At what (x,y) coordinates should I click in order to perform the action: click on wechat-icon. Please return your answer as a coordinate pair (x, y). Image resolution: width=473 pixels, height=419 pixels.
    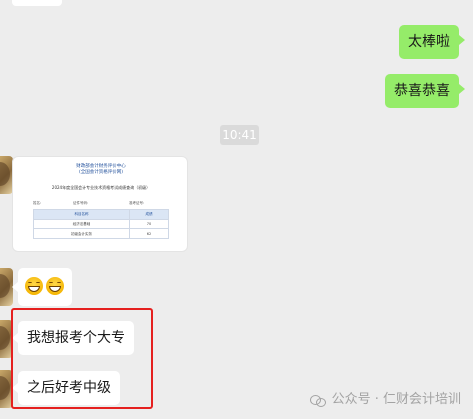
    Looking at the image, I should click on (317, 400).